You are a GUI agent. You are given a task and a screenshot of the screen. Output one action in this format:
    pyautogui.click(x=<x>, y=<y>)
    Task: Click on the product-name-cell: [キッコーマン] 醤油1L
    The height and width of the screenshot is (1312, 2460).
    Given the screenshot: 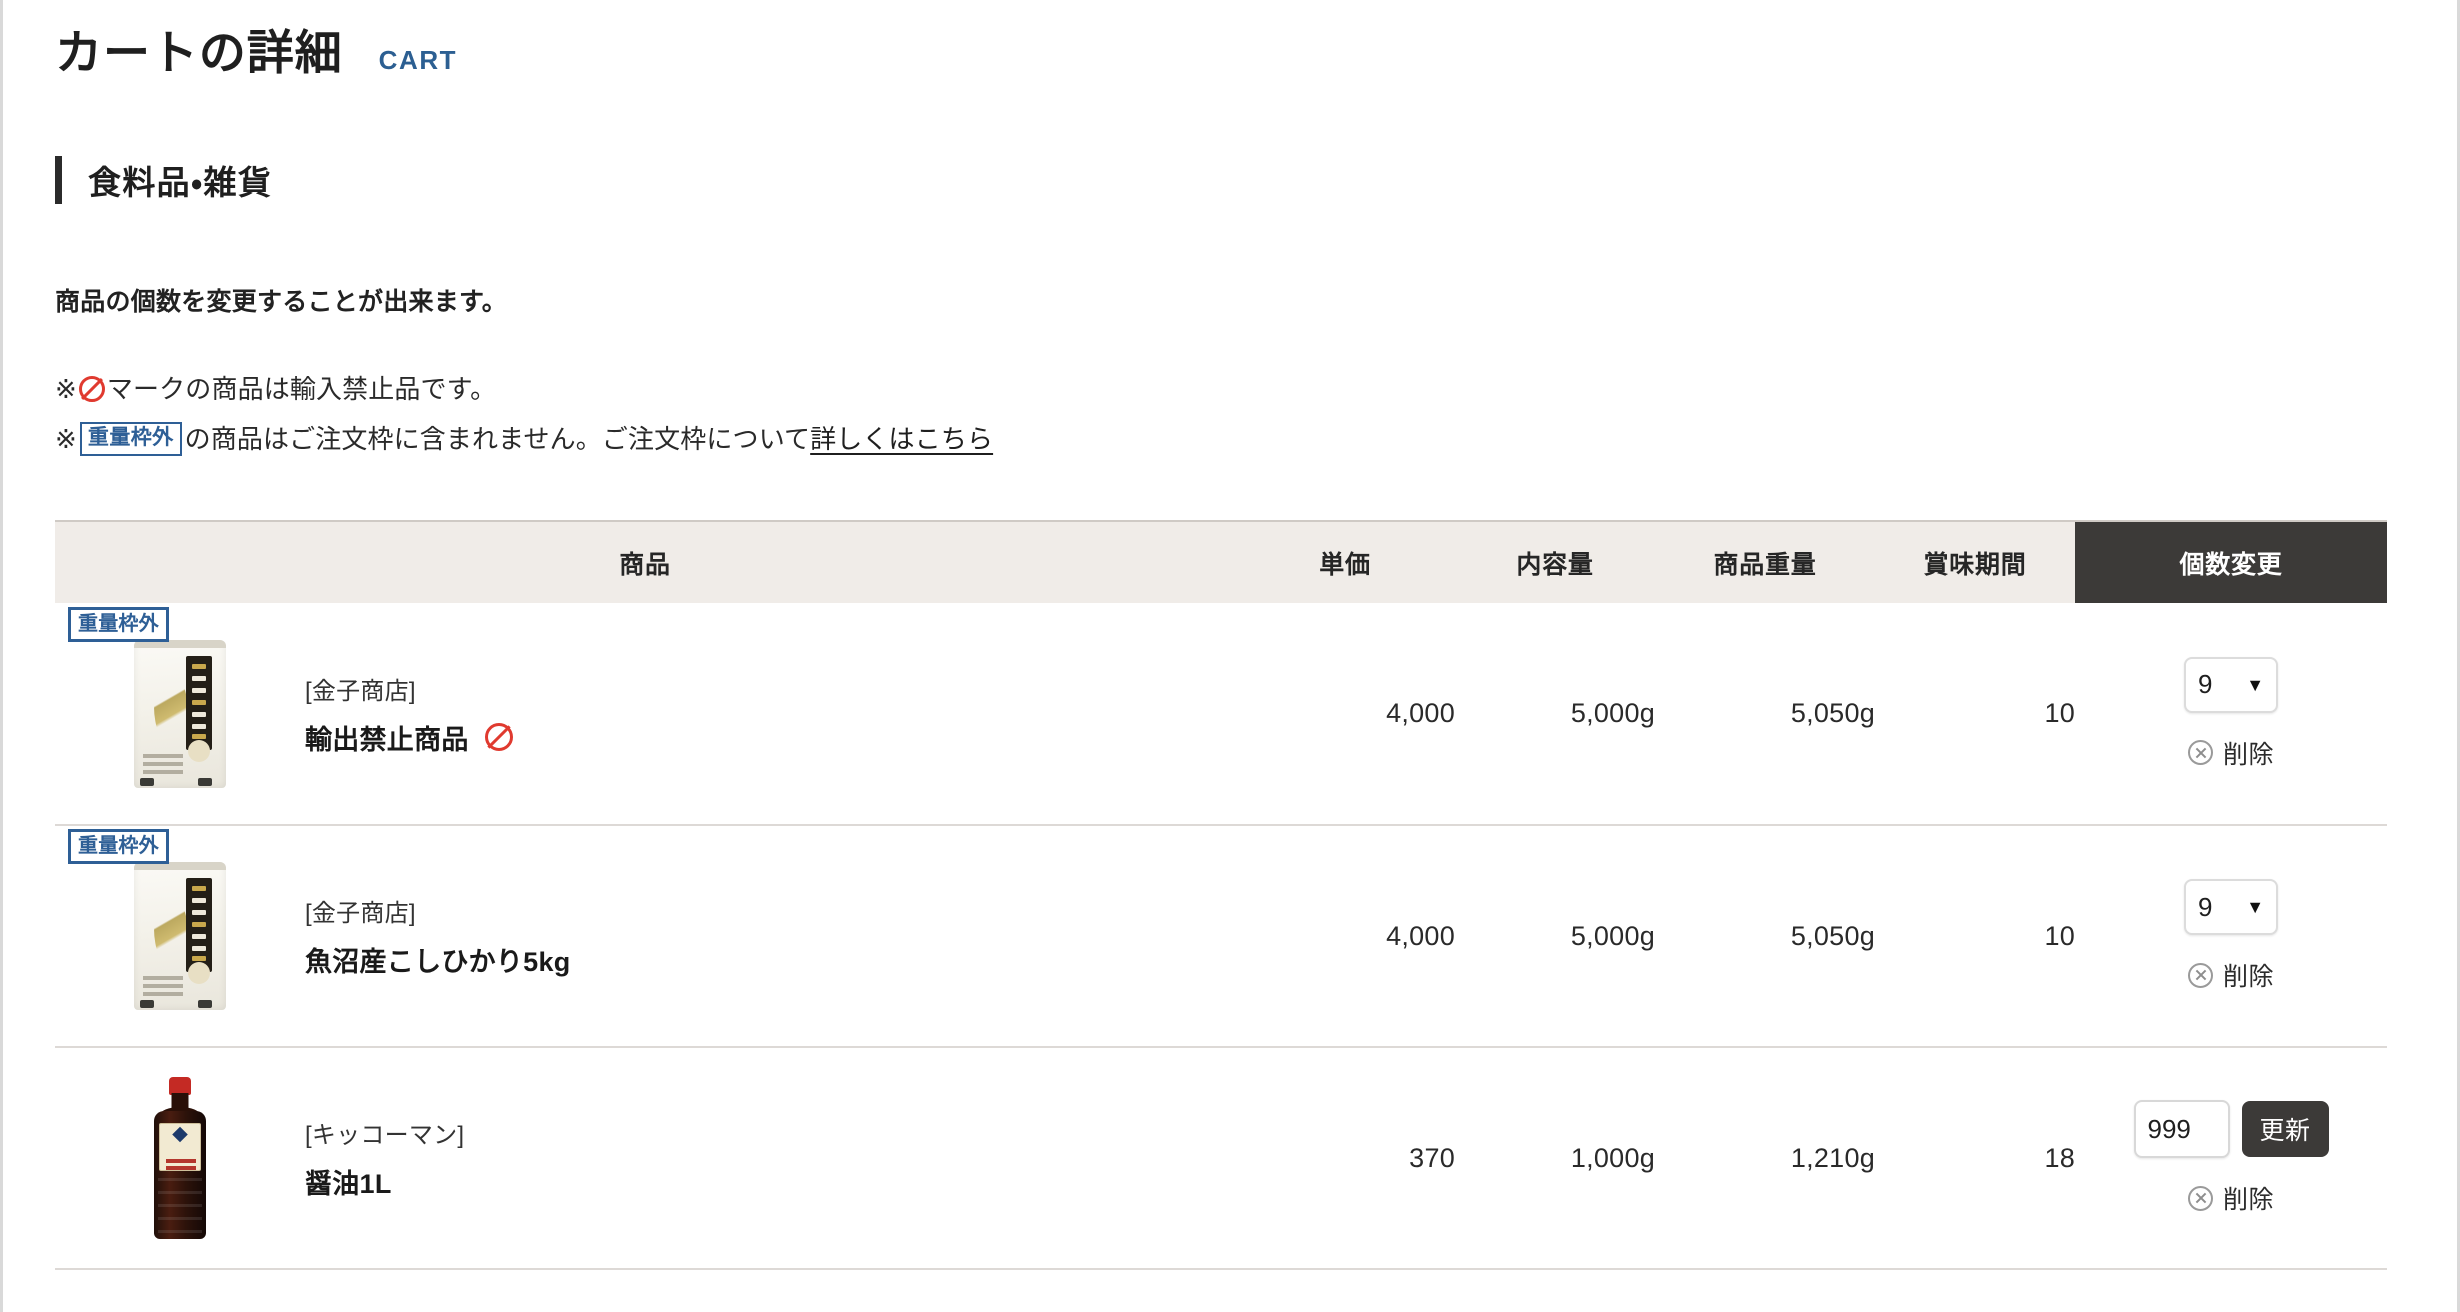 What is the action you would take?
    pyautogui.click(x=770, y=1158)
    